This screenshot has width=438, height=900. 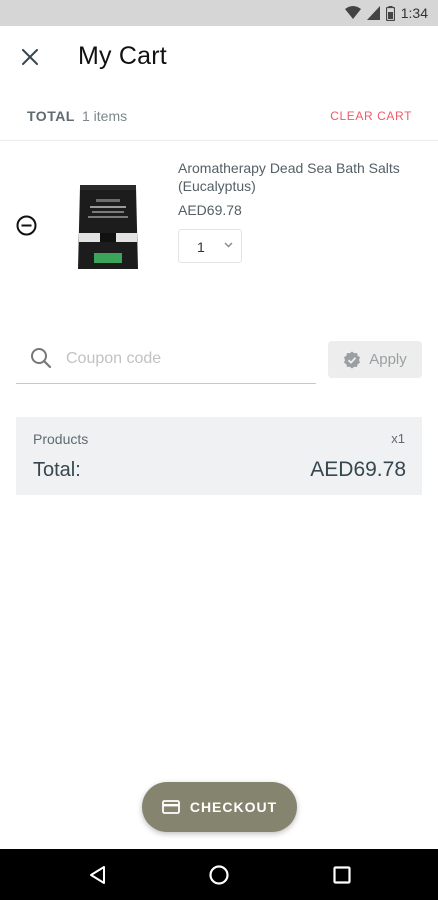 I want to click on cart-summary: TOTAL 1 items CLEAR CART, so click(x=219, y=116).